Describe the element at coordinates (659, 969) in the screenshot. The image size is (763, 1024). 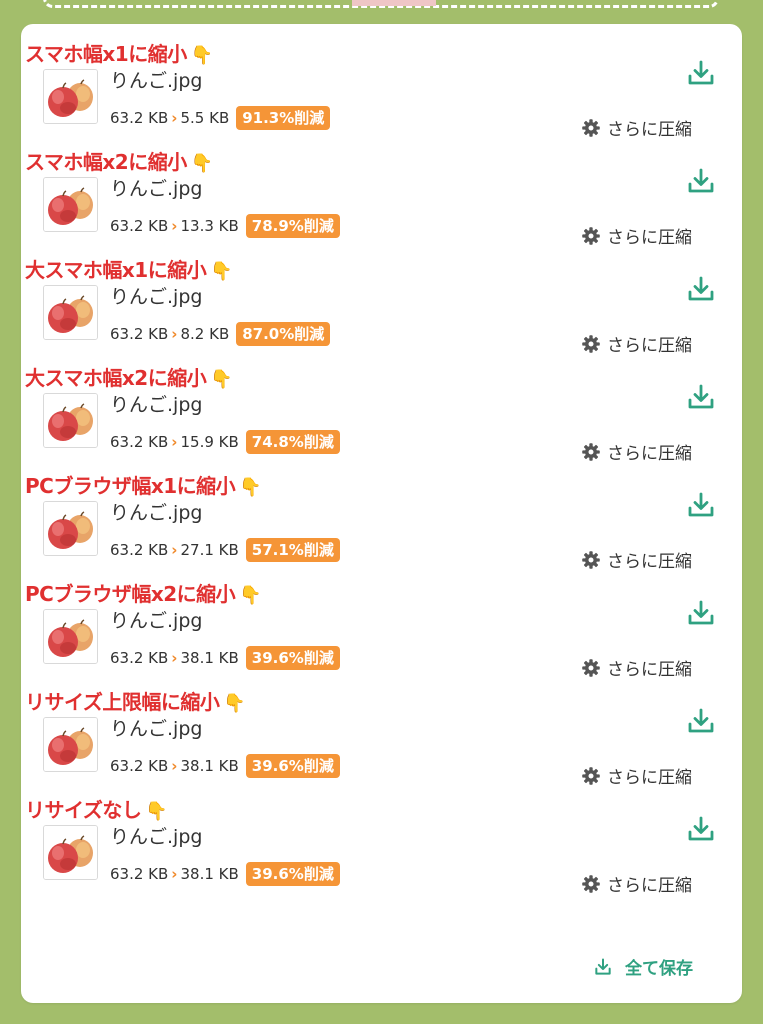
I see `save-all-label: 全て保存` at that location.